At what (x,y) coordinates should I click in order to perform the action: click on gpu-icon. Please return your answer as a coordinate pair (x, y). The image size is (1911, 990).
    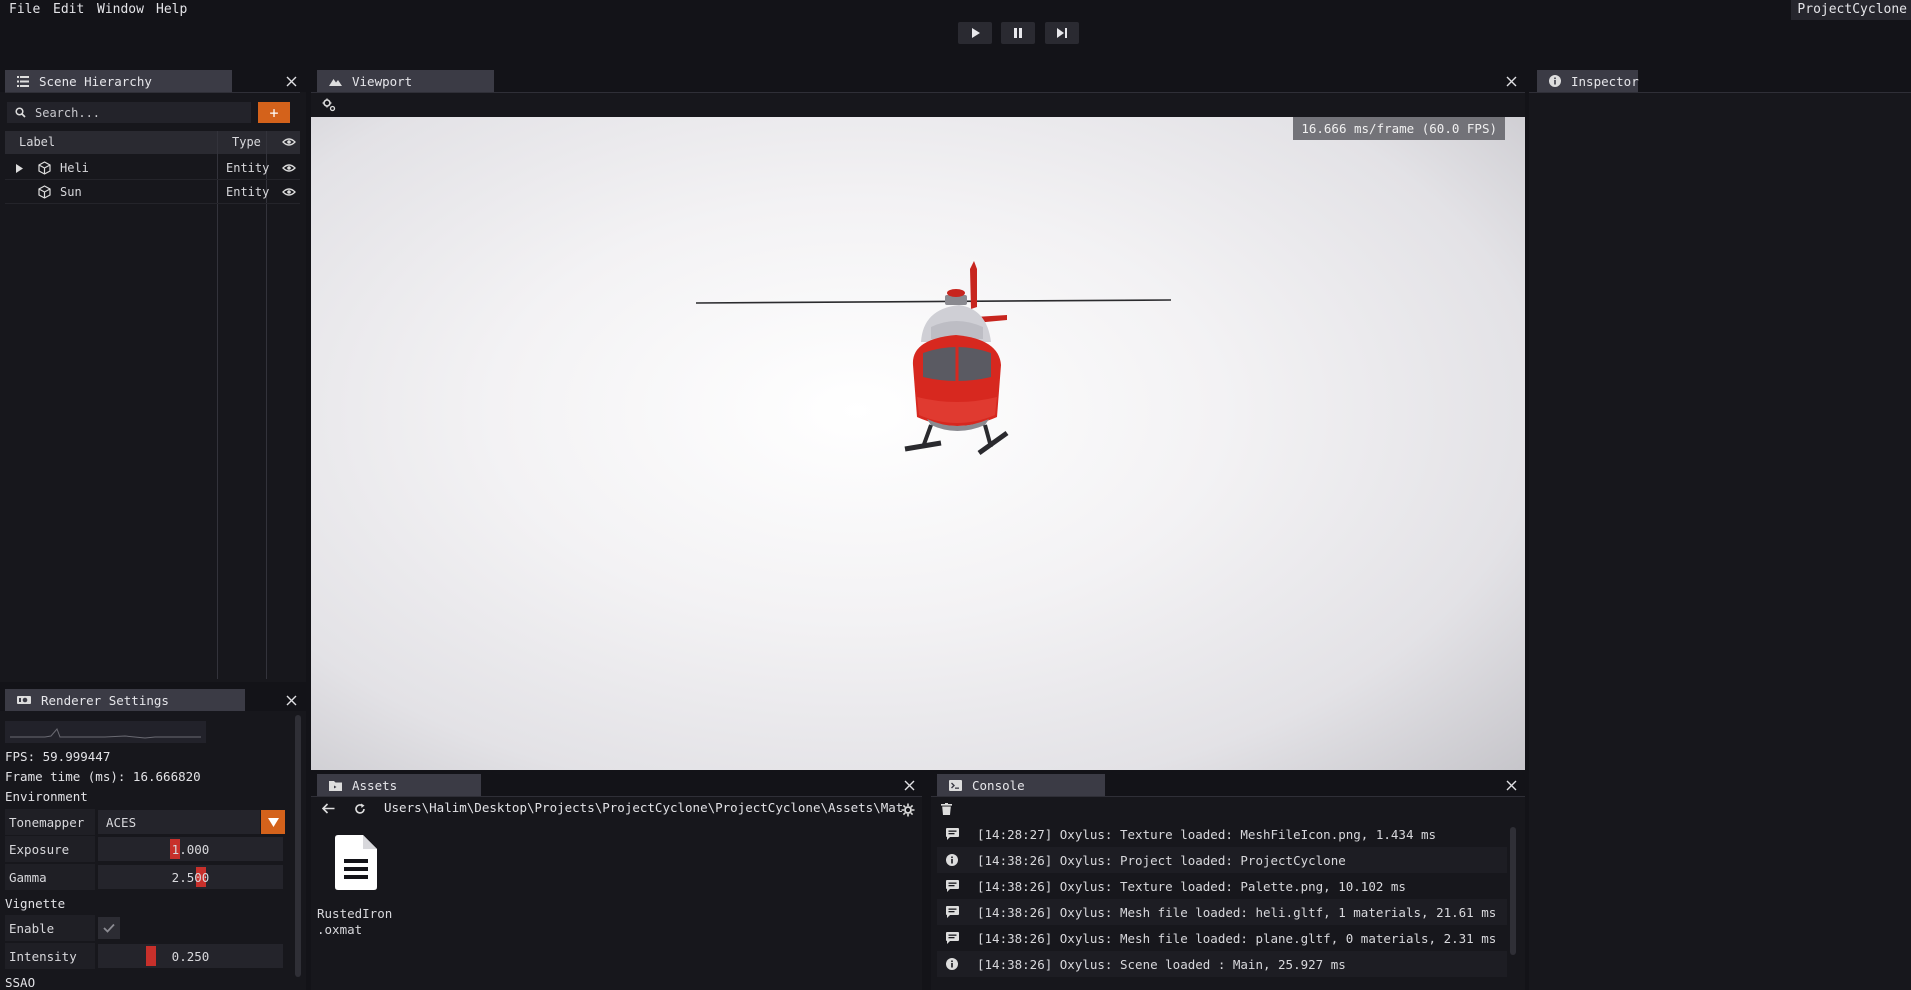
    Looking at the image, I should click on (24, 700).